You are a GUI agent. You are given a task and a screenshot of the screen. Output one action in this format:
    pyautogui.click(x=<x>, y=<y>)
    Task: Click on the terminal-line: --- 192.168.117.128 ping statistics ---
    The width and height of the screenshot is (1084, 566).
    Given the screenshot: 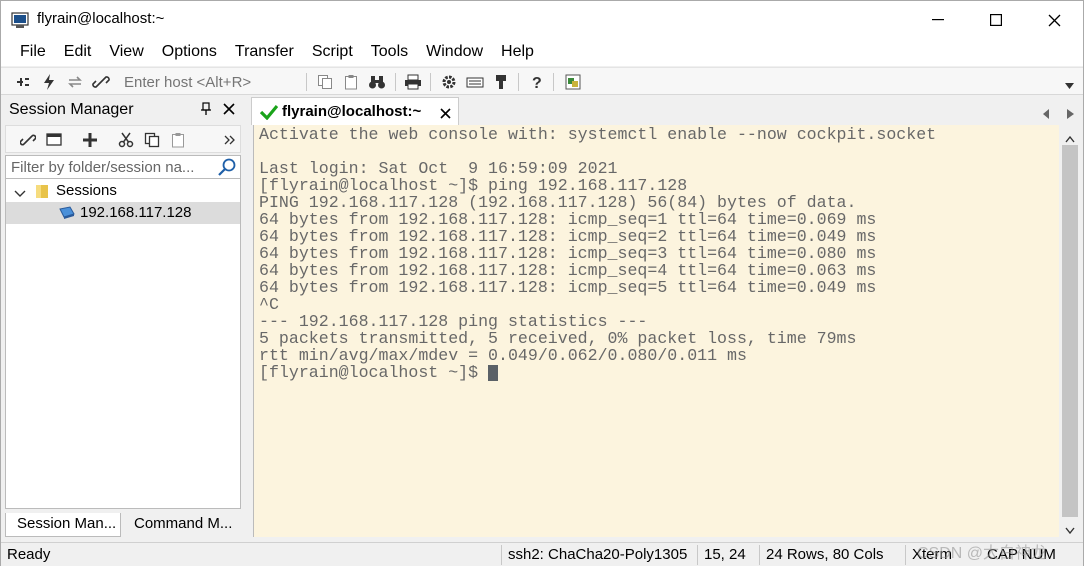 What is the action you would take?
    pyautogui.click(x=453, y=321)
    